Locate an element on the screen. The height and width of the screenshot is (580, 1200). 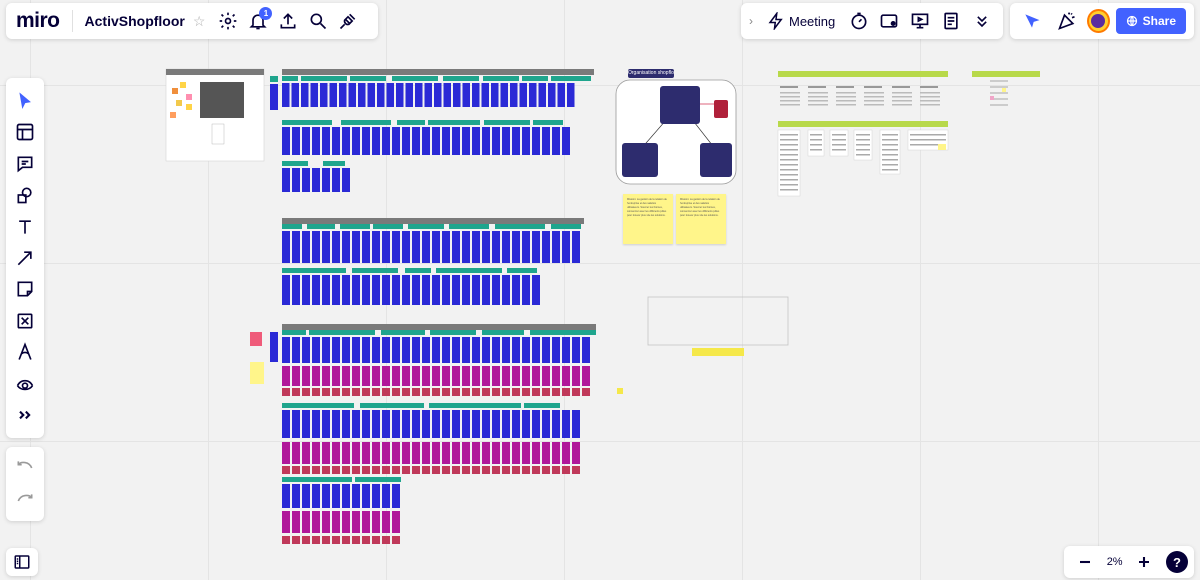
share-button: Share is located at coordinates (1150, 21).